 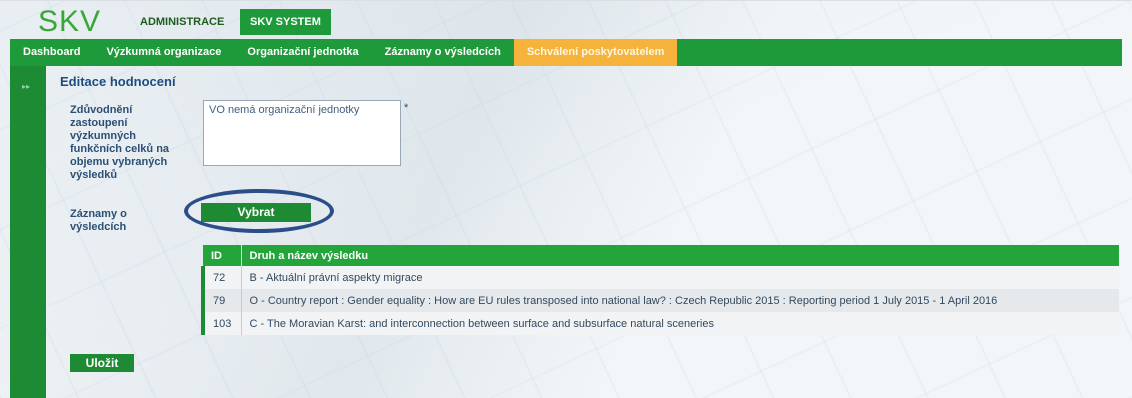 What do you see at coordinates (259, 211) in the screenshot?
I see `highlight-annotation` at bounding box center [259, 211].